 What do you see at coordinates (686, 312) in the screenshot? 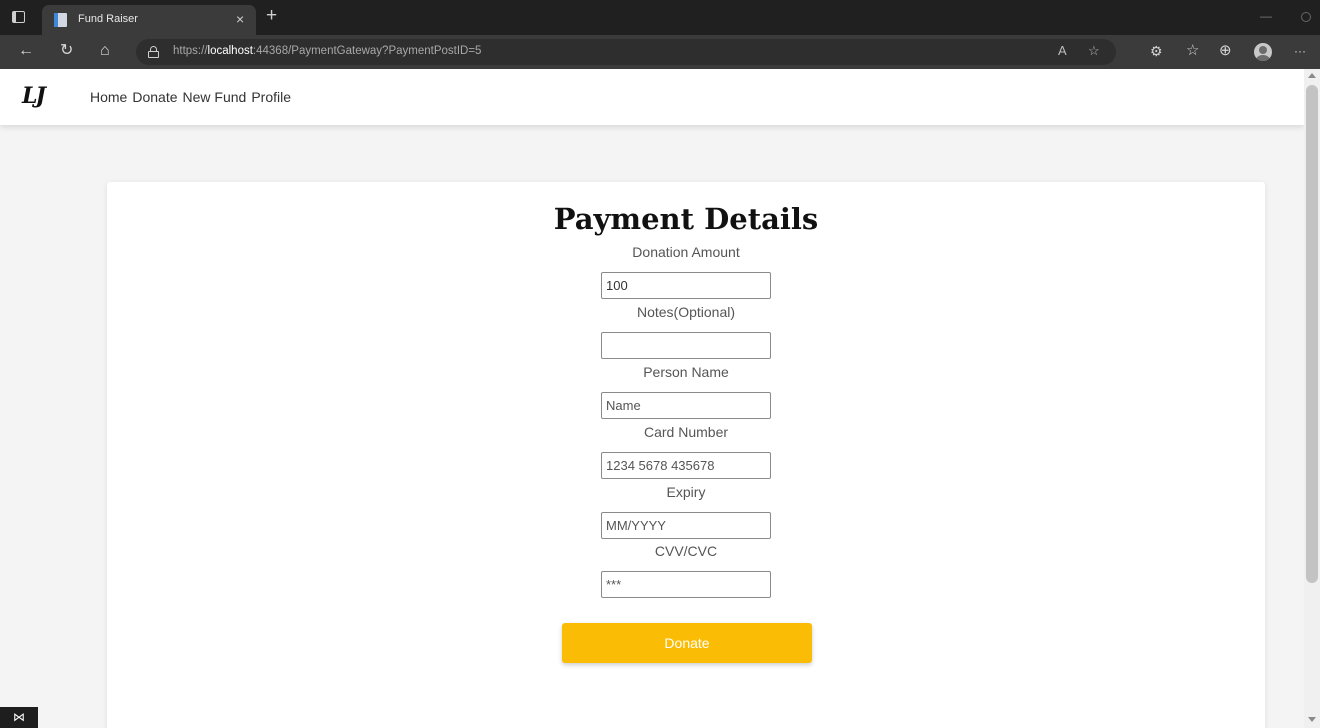
I see `notes-label: Notes(Optional)` at bounding box center [686, 312].